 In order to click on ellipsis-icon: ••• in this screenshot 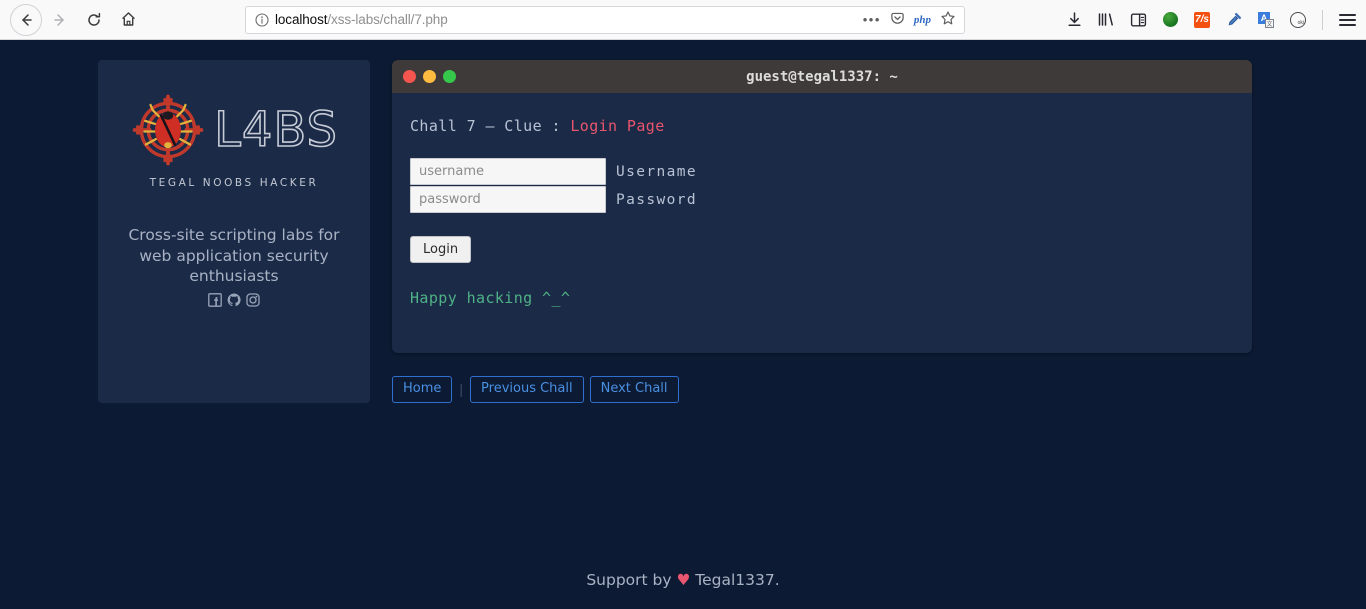, I will do `click(872, 19)`.